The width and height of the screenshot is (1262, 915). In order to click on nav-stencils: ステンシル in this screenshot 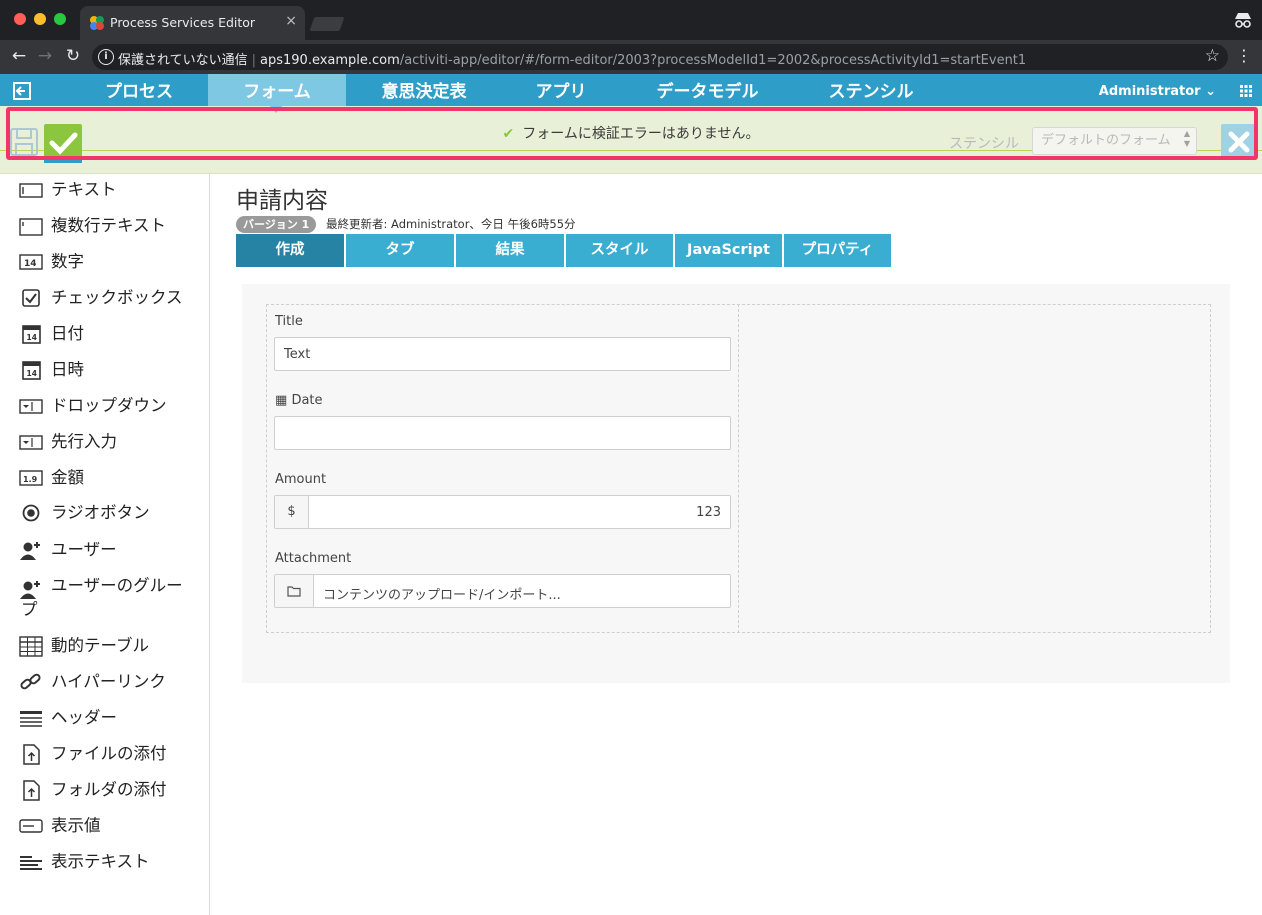, I will do `click(871, 90)`.